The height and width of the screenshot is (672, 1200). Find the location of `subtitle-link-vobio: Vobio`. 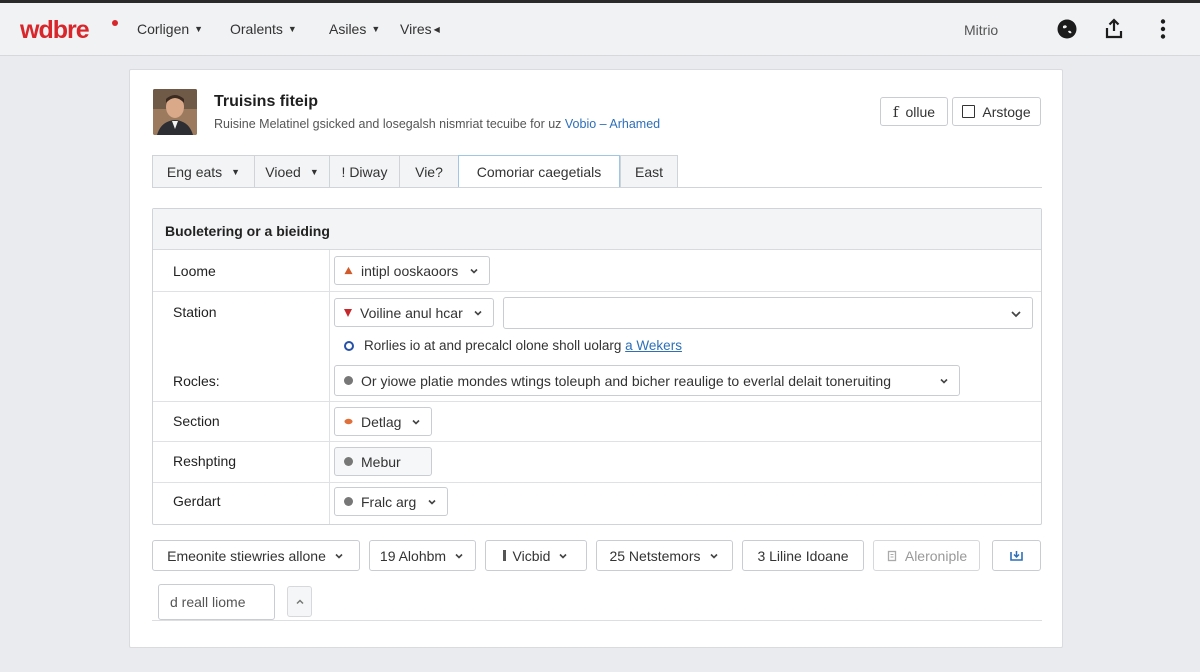

subtitle-link-vobio: Vobio is located at coordinates (580, 124).